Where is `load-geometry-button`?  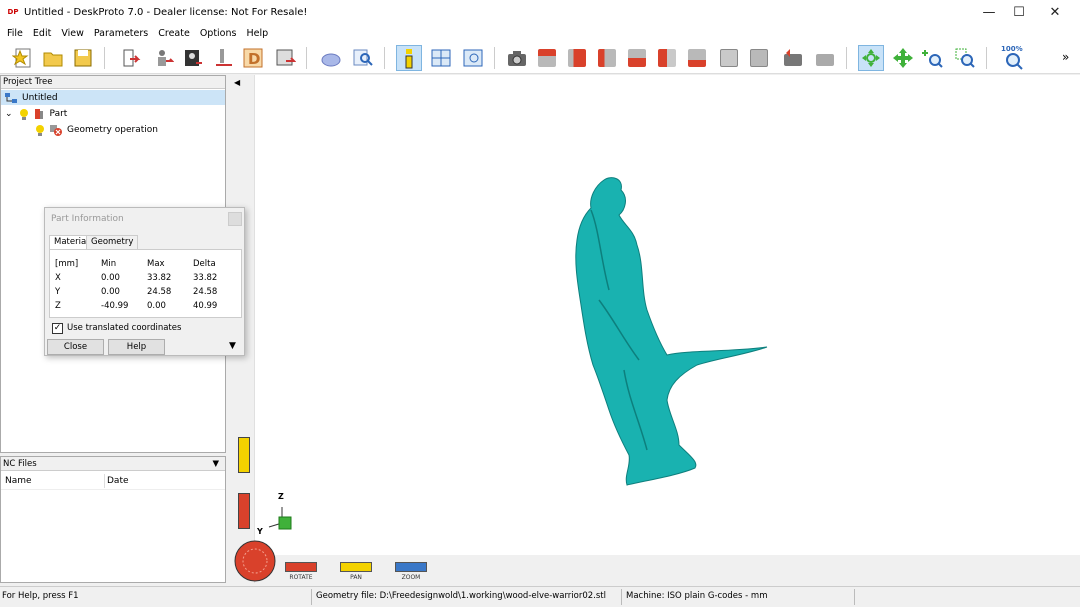
load-geometry-button is located at coordinates (131, 58).